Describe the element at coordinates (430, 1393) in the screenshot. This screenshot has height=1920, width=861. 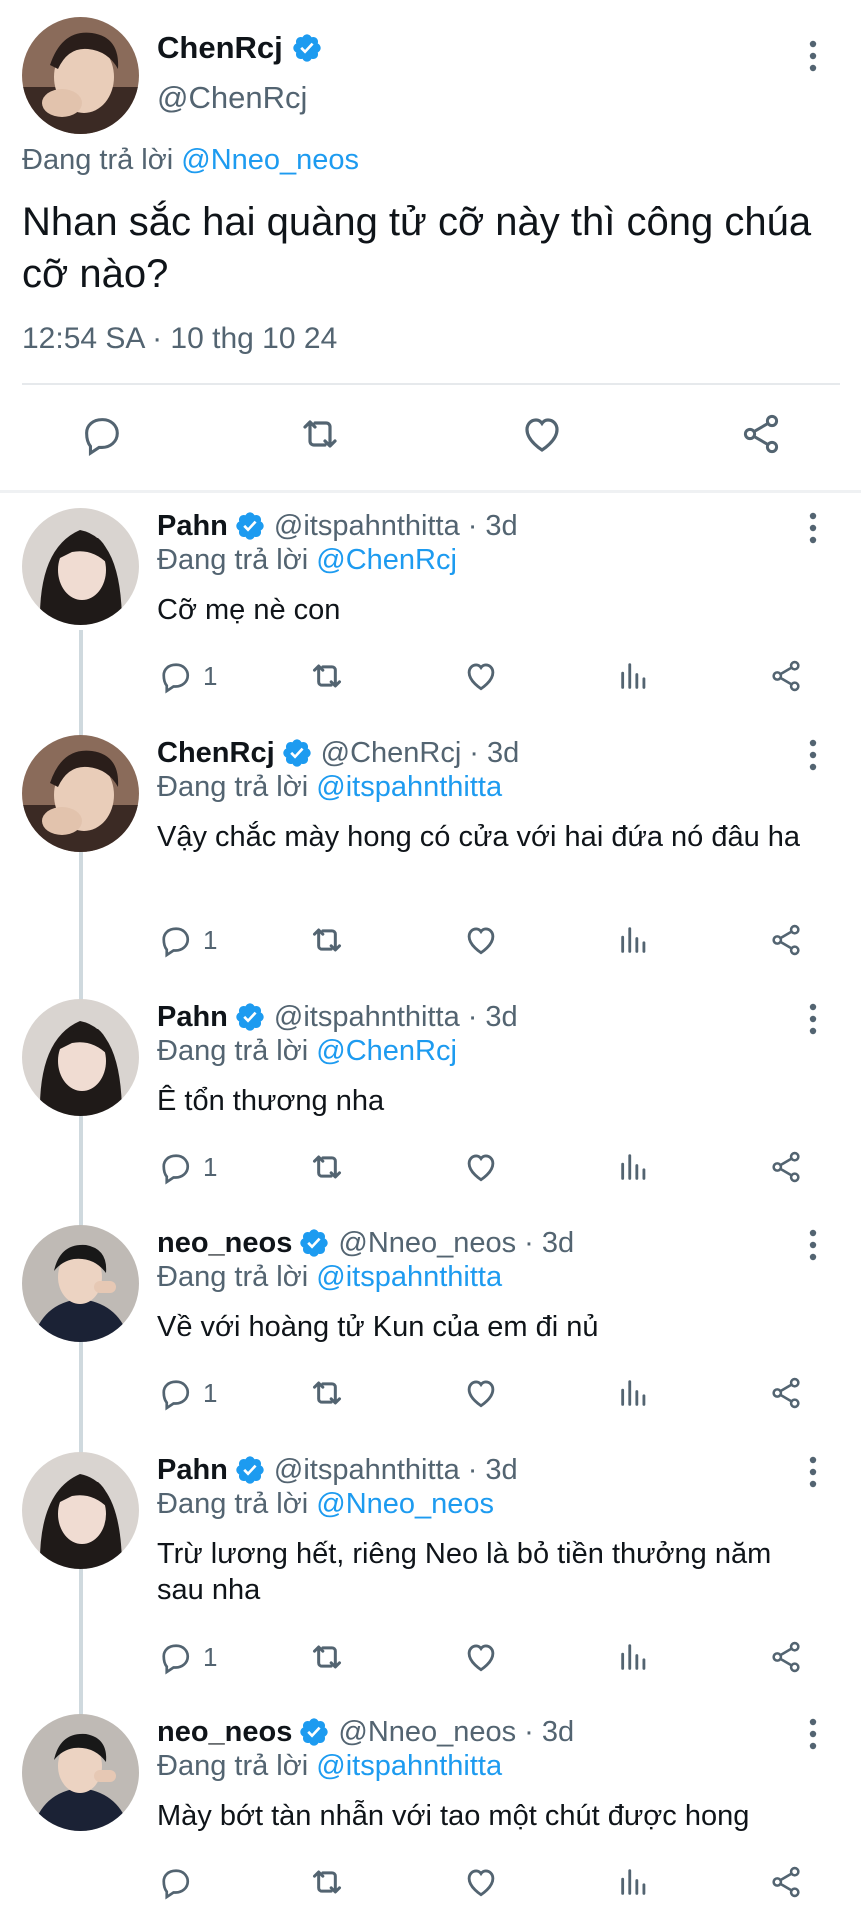
I see `reply-actions: 1` at that location.